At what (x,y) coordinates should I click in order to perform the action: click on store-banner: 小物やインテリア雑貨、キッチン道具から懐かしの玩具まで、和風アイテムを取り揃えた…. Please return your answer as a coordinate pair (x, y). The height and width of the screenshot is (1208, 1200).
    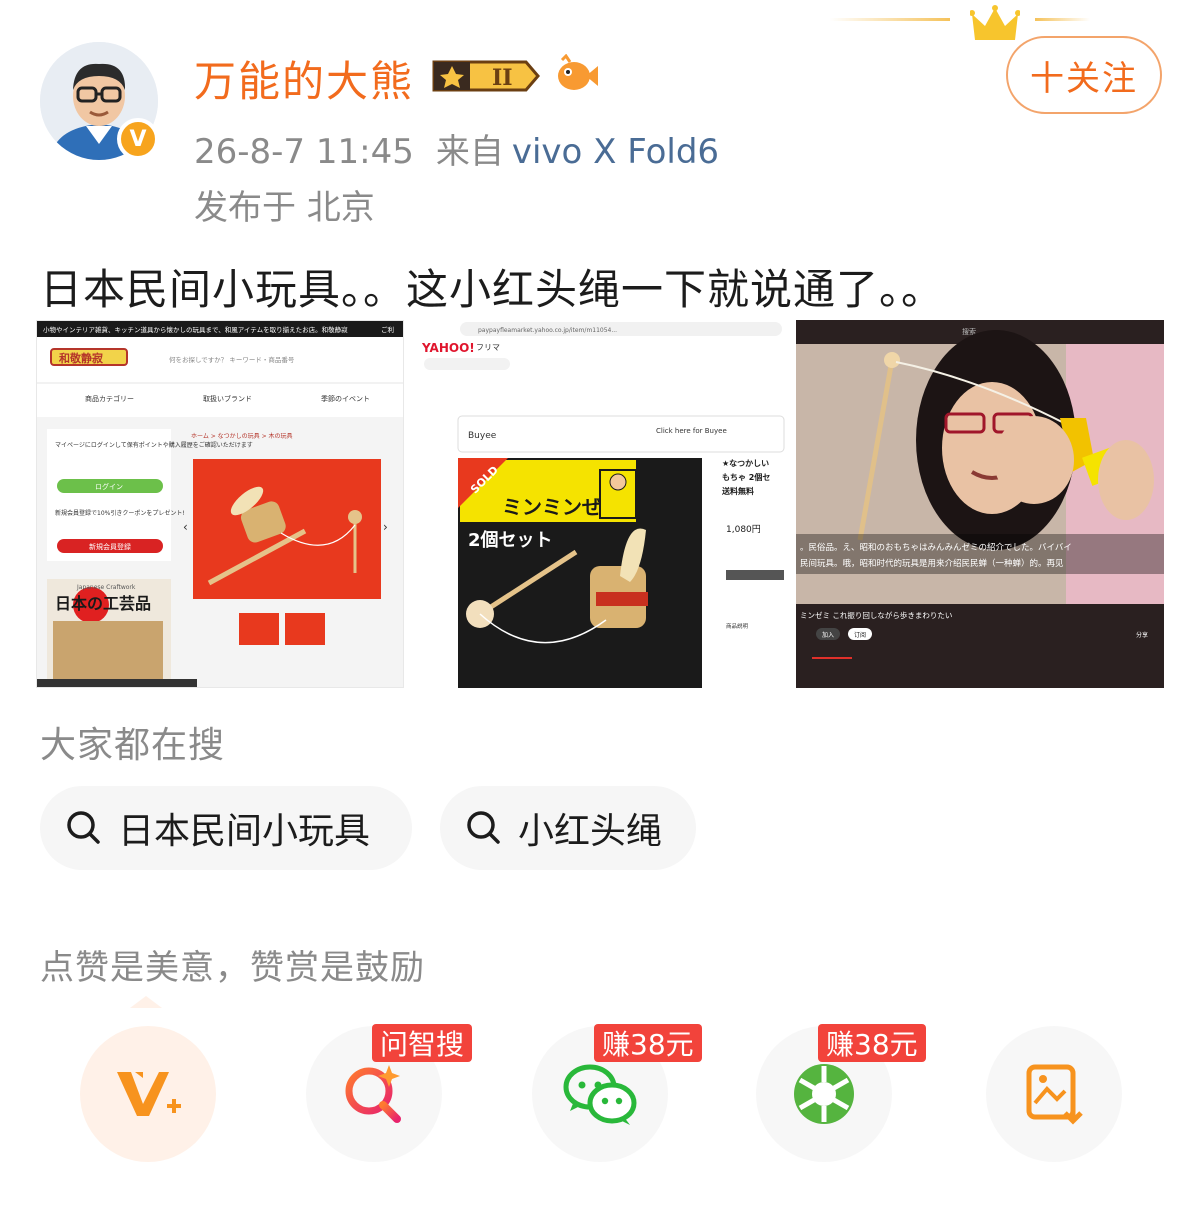
    Looking at the image, I should click on (195, 329).